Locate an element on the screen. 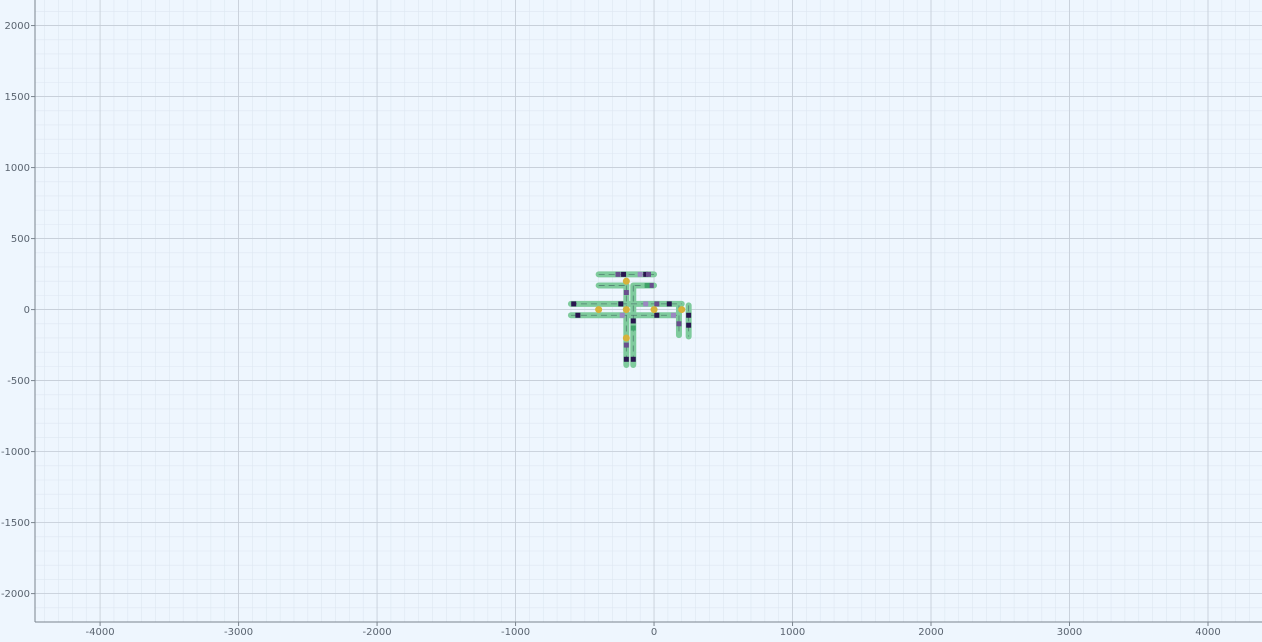 The height and width of the screenshot is (642, 1262). y-tick-label: -500 is located at coordinates (18, 381).